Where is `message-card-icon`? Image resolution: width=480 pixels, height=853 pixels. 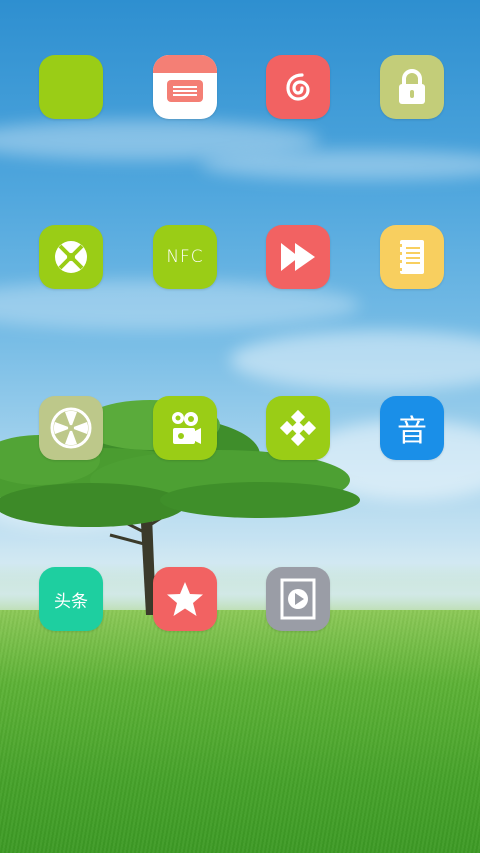
message-card-icon is located at coordinates (185, 91).